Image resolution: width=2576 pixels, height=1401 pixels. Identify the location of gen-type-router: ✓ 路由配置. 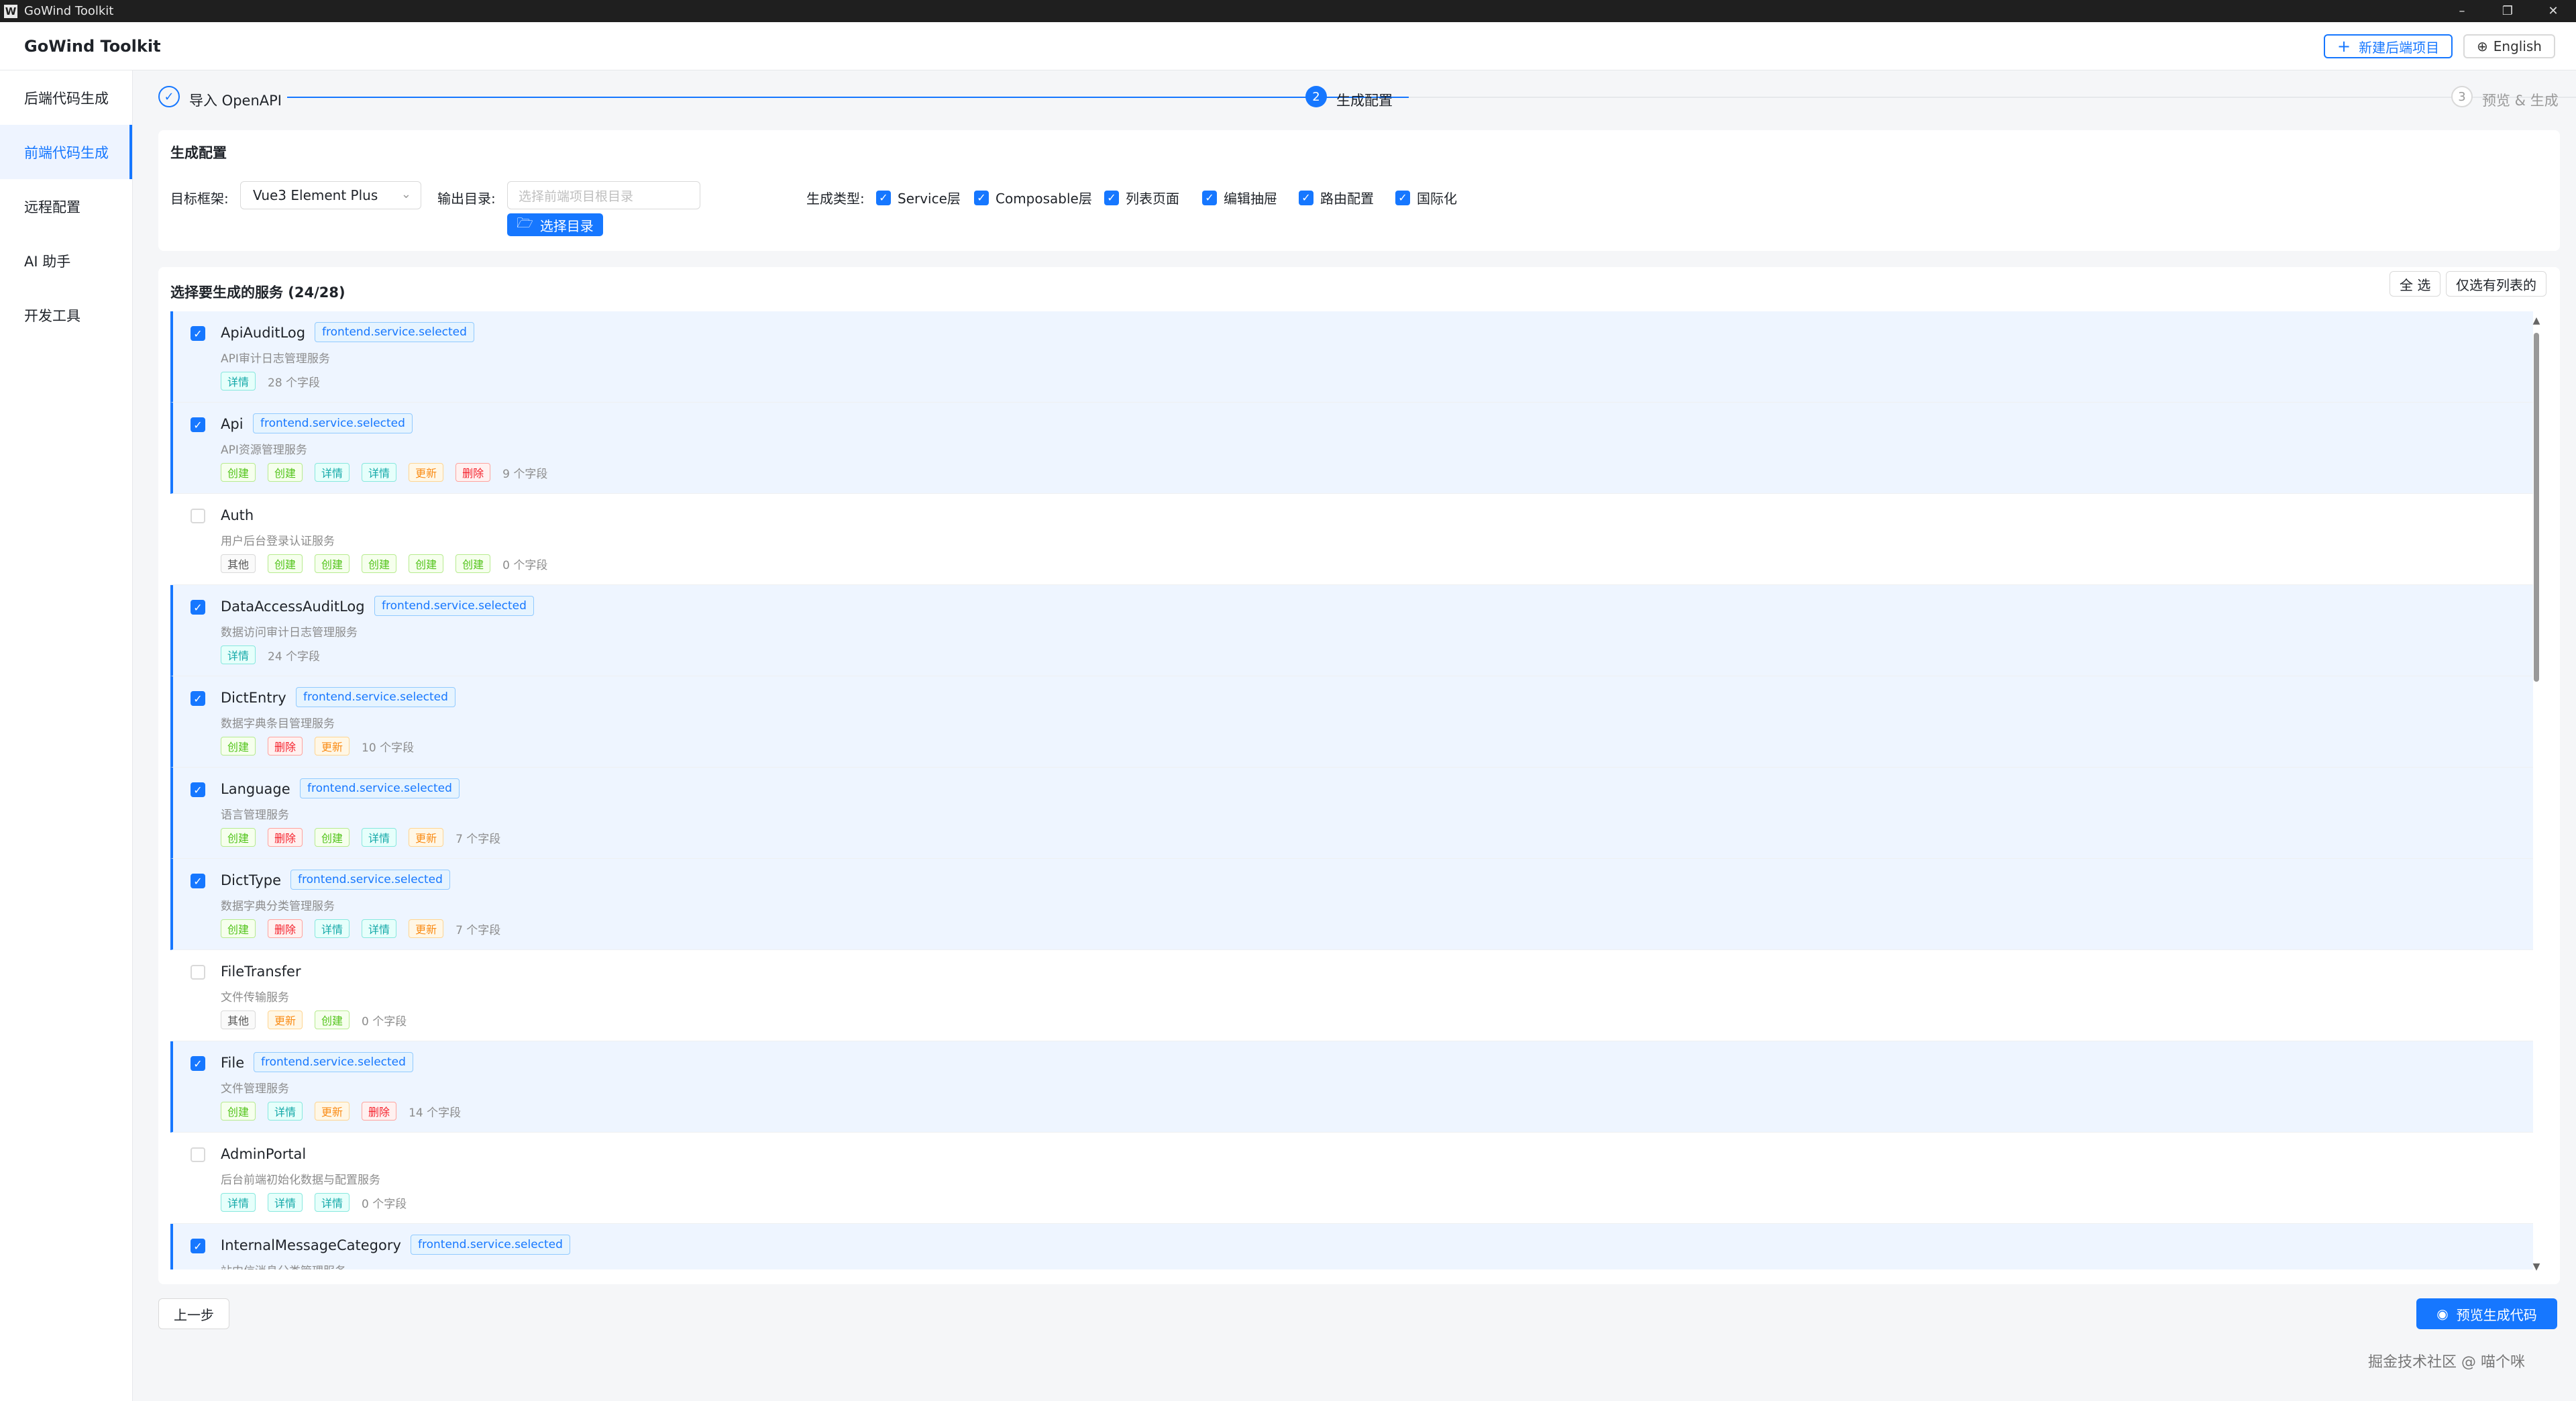
(1336, 198).